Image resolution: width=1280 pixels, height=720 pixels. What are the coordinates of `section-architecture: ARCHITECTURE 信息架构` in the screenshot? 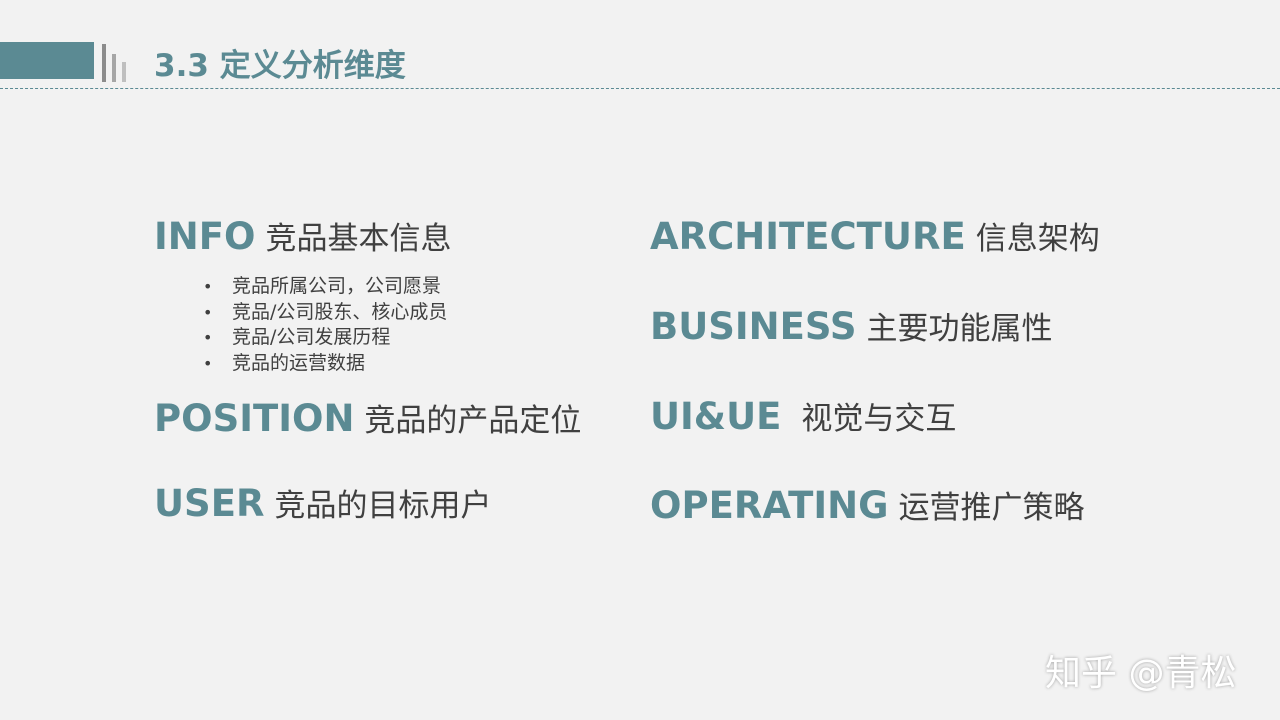 It's located at (875, 237).